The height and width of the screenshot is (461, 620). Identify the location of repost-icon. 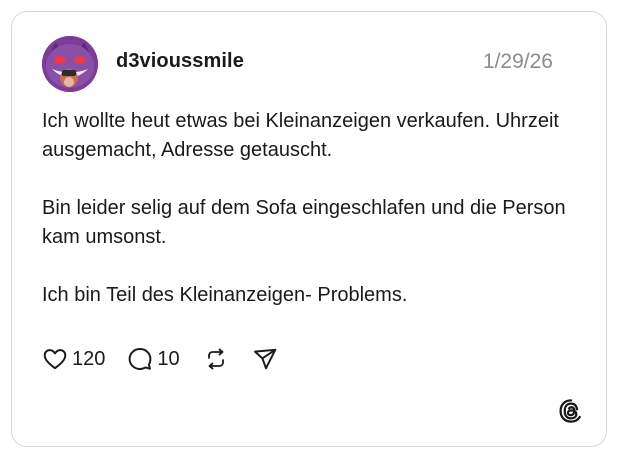
(215, 359).